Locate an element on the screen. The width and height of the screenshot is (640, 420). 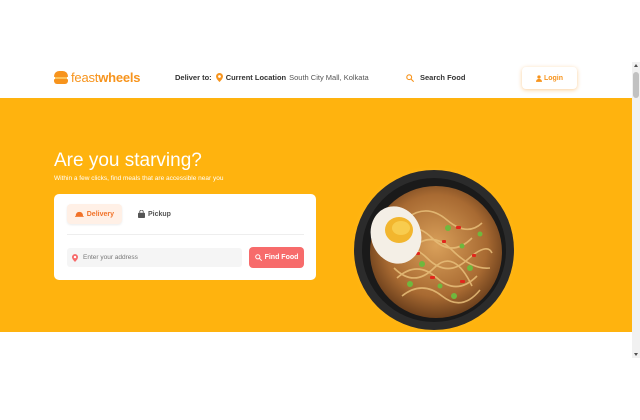
current-location-label: Current Location is located at coordinates (256, 77).